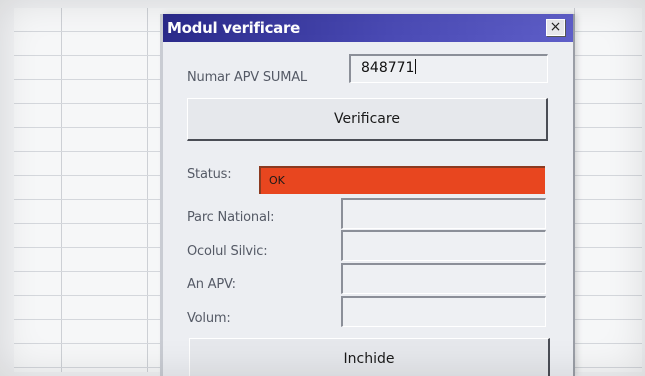 Image resolution: width=645 pixels, height=376 pixels. I want to click on ocolul-silvic-label: Ocolul Silvic:, so click(227, 251).